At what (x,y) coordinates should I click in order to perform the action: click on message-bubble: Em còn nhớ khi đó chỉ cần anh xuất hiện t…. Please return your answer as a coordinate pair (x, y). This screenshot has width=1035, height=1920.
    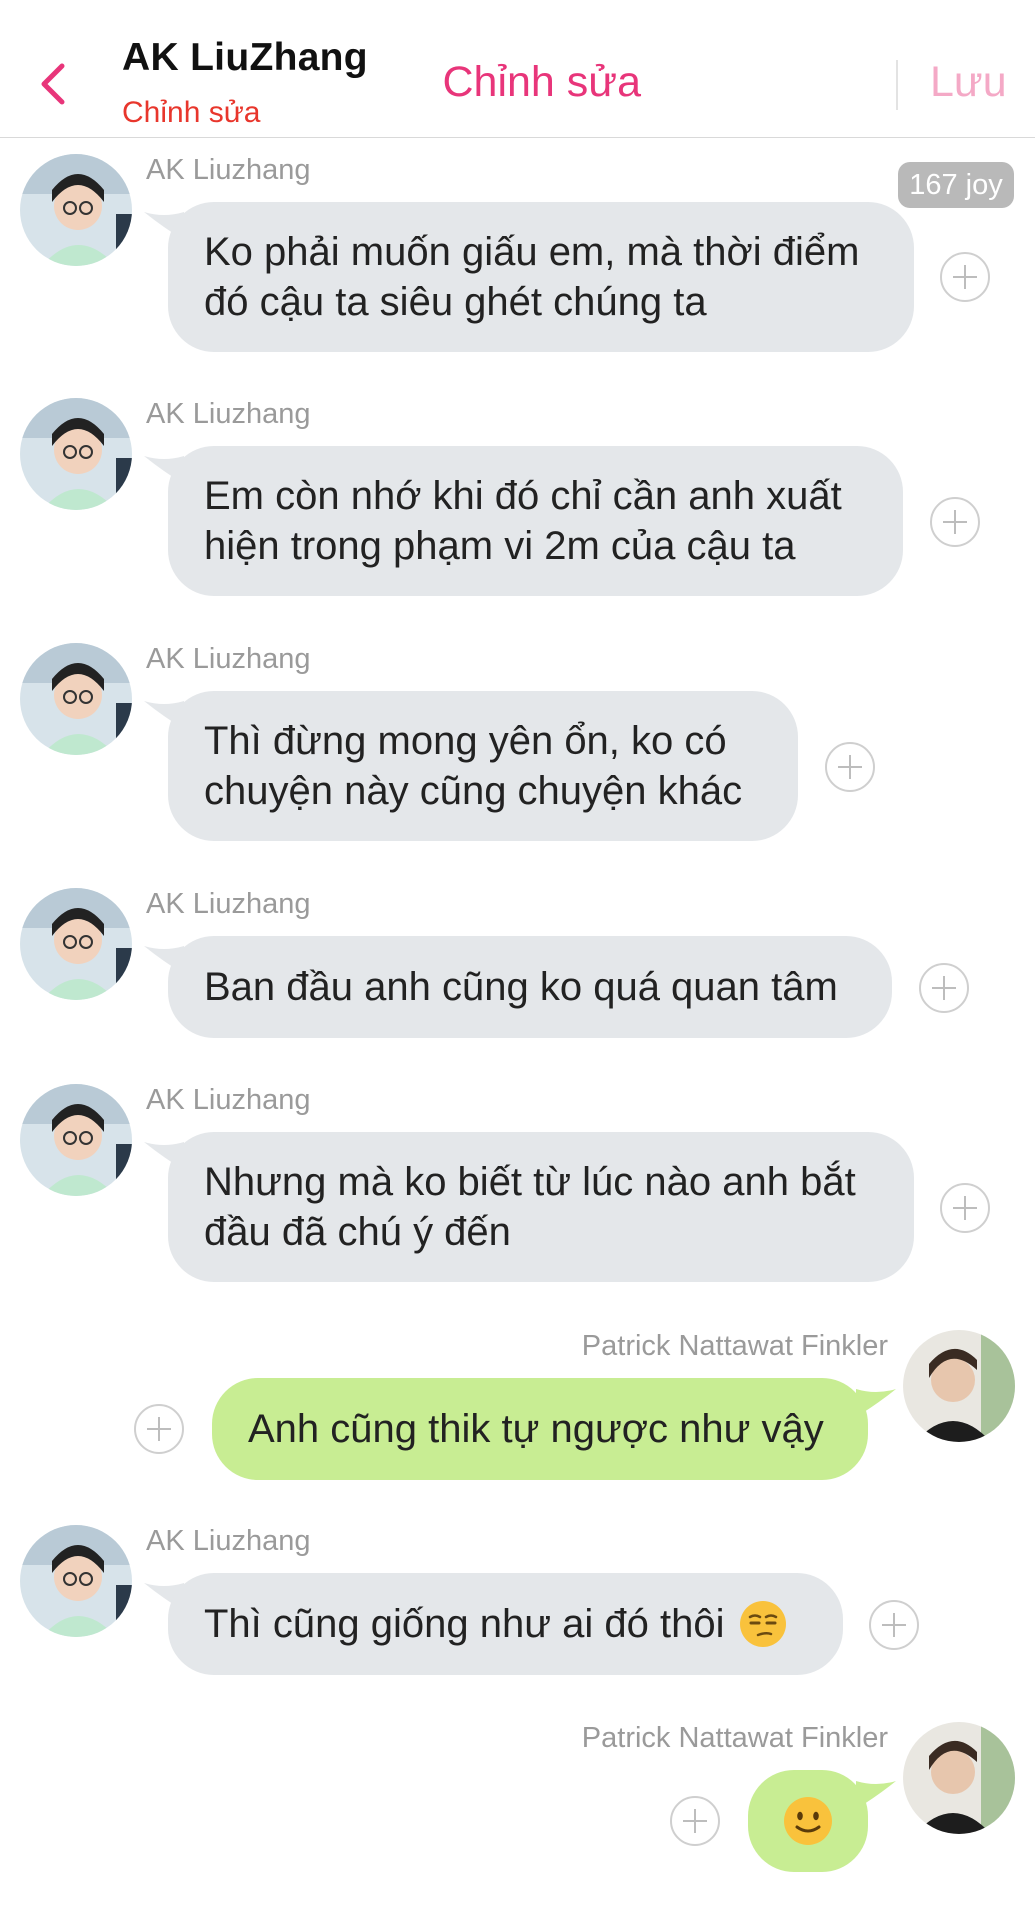
    Looking at the image, I should click on (535, 521).